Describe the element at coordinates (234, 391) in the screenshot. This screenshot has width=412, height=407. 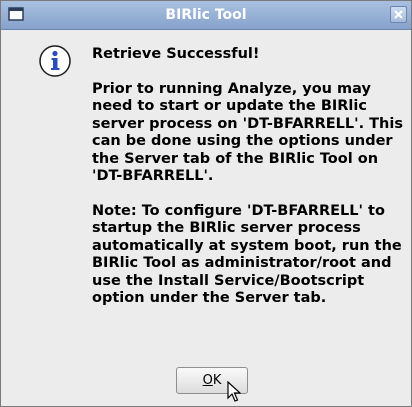
I see `mouse-pointer-icon` at that location.